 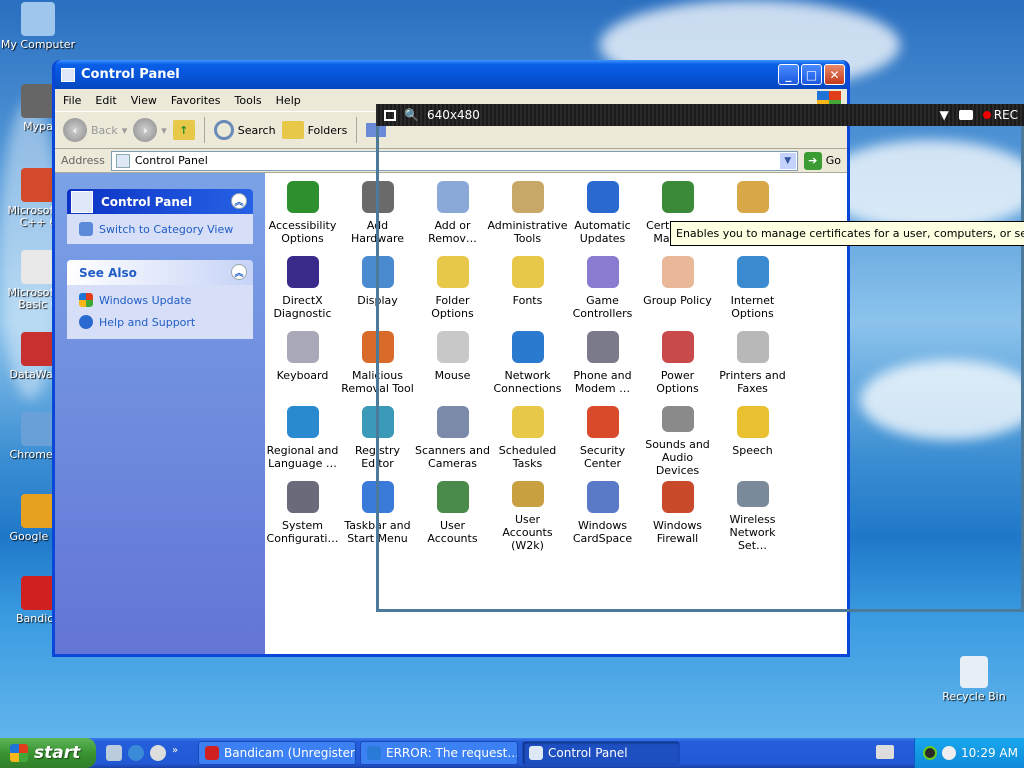 What do you see at coordinates (150, 130) in the screenshot?
I see `forward-button: › ▾` at bounding box center [150, 130].